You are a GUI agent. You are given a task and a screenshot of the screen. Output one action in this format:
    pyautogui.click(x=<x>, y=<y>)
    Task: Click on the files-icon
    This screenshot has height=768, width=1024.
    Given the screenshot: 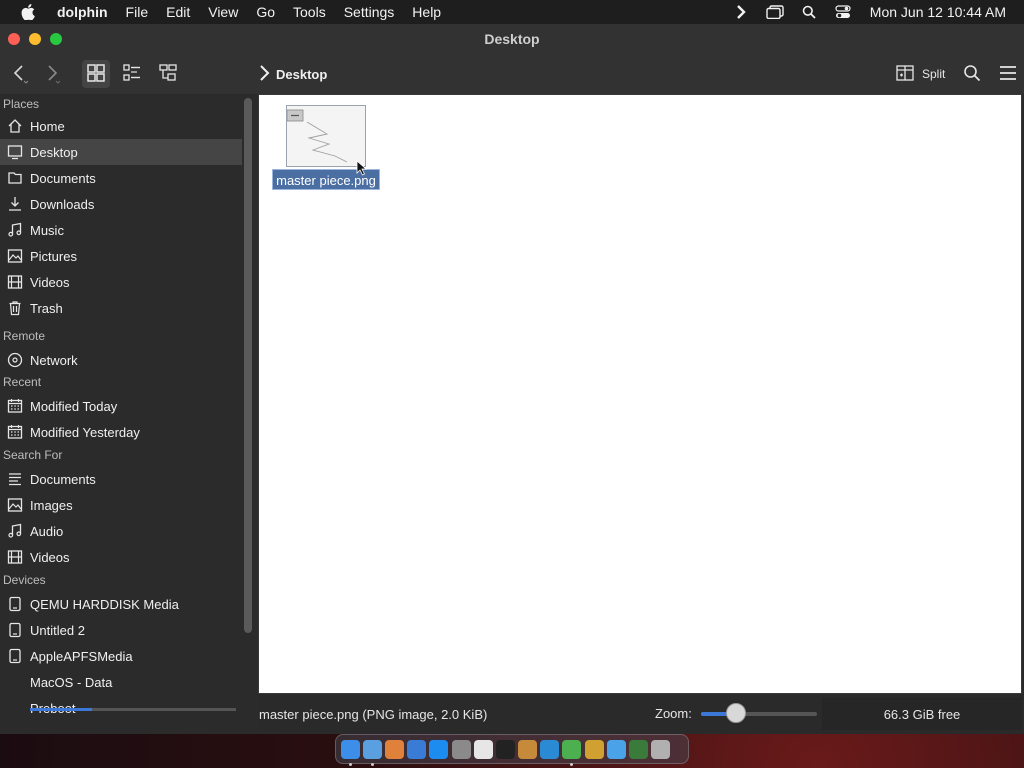 What is the action you would take?
    pyautogui.click(x=372, y=752)
    